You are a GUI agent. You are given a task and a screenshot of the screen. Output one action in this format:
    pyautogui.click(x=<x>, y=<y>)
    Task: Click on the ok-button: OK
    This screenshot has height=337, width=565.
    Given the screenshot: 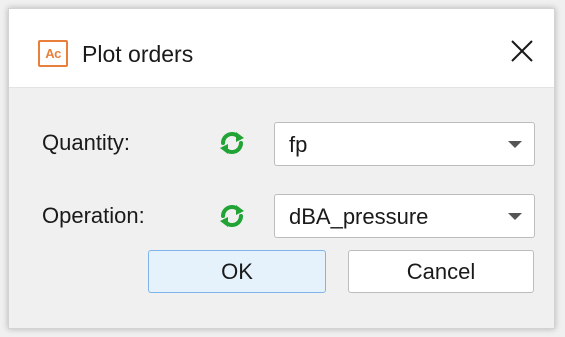 What is the action you would take?
    pyautogui.click(x=237, y=271)
    